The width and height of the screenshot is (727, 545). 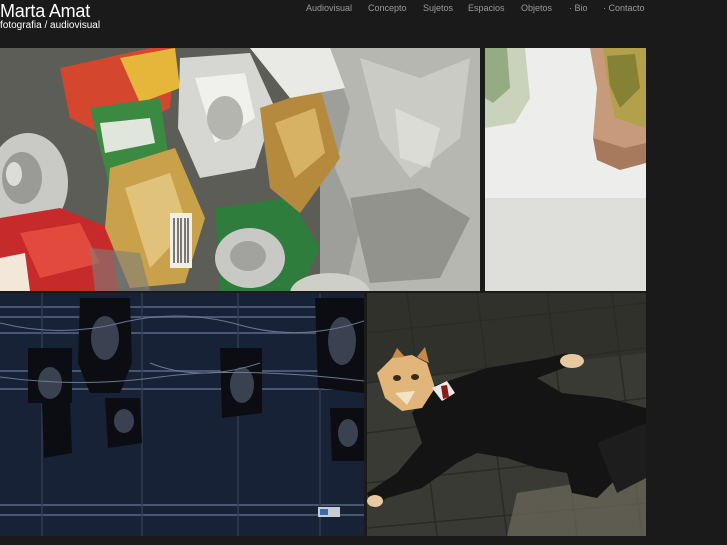 I want to click on site-tagline: fotografia / audiovisual, so click(x=50, y=25).